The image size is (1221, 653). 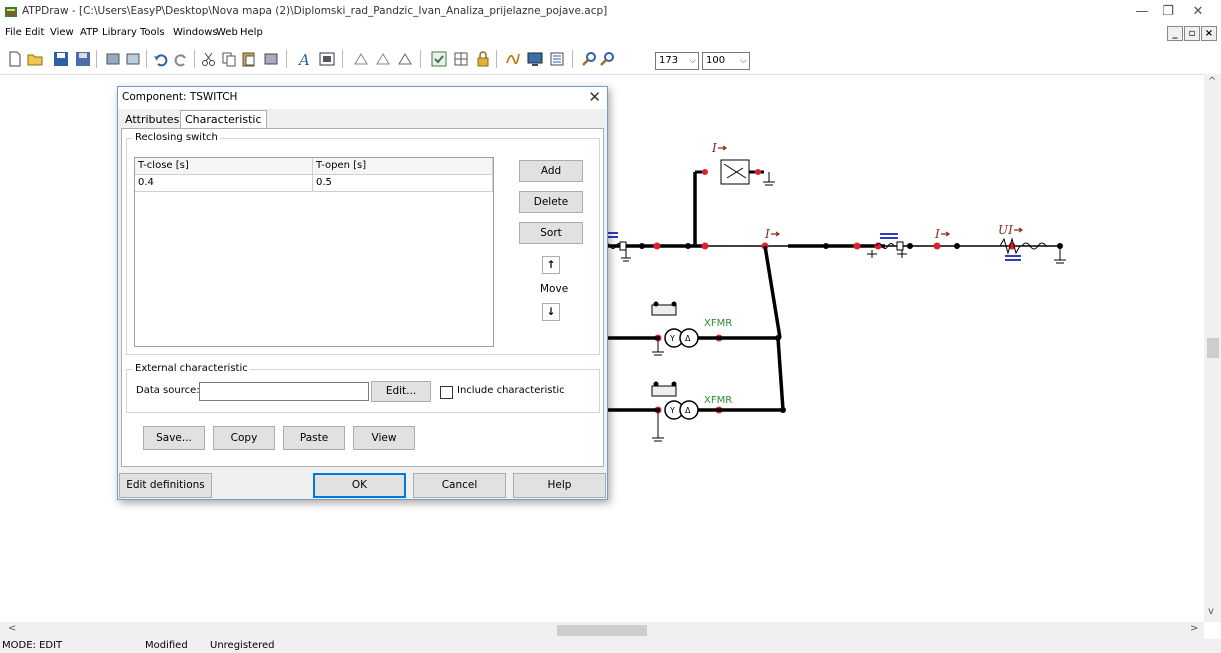 I want to click on atpdraw-app-icon, so click(x=11, y=12).